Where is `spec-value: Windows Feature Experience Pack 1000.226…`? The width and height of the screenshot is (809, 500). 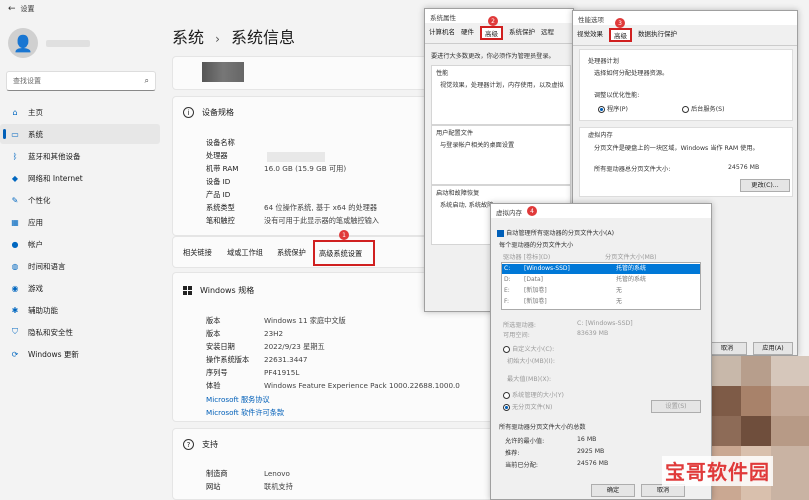 spec-value: Windows Feature Experience Pack 1000.226… is located at coordinates (362, 385).